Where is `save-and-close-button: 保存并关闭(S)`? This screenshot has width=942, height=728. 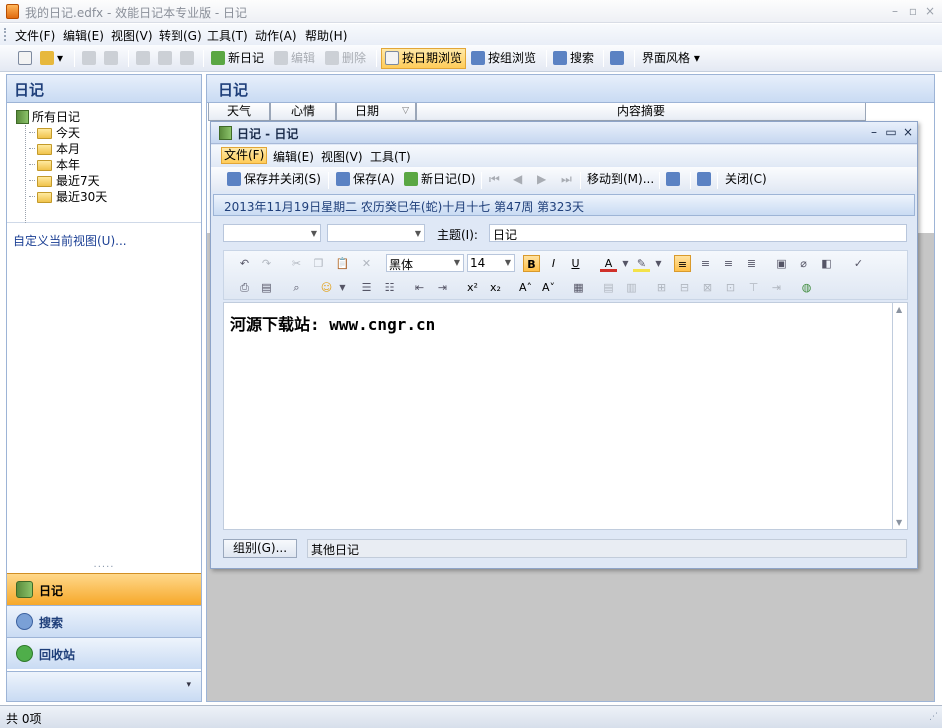 save-and-close-button: 保存并关闭(S) is located at coordinates (274, 179).